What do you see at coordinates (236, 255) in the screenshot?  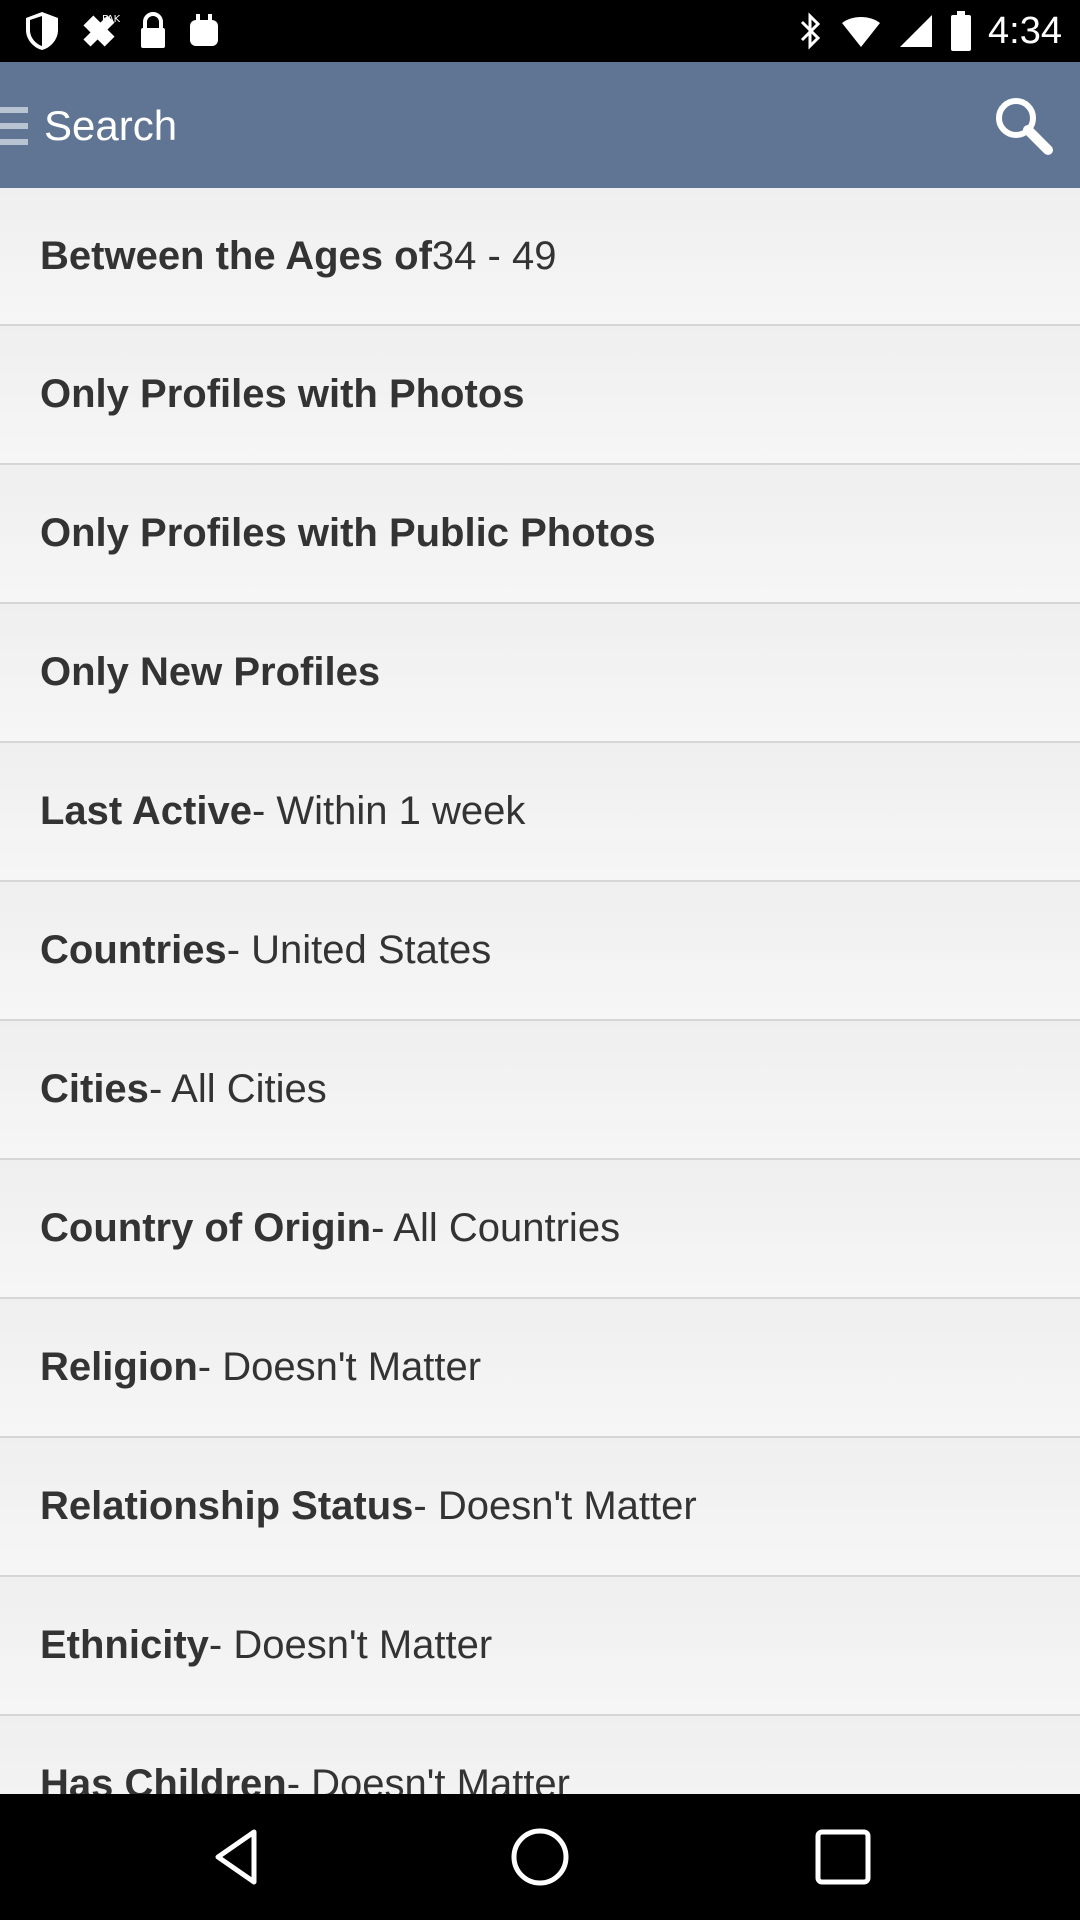 I see `filter-label: Between the Ages of` at bounding box center [236, 255].